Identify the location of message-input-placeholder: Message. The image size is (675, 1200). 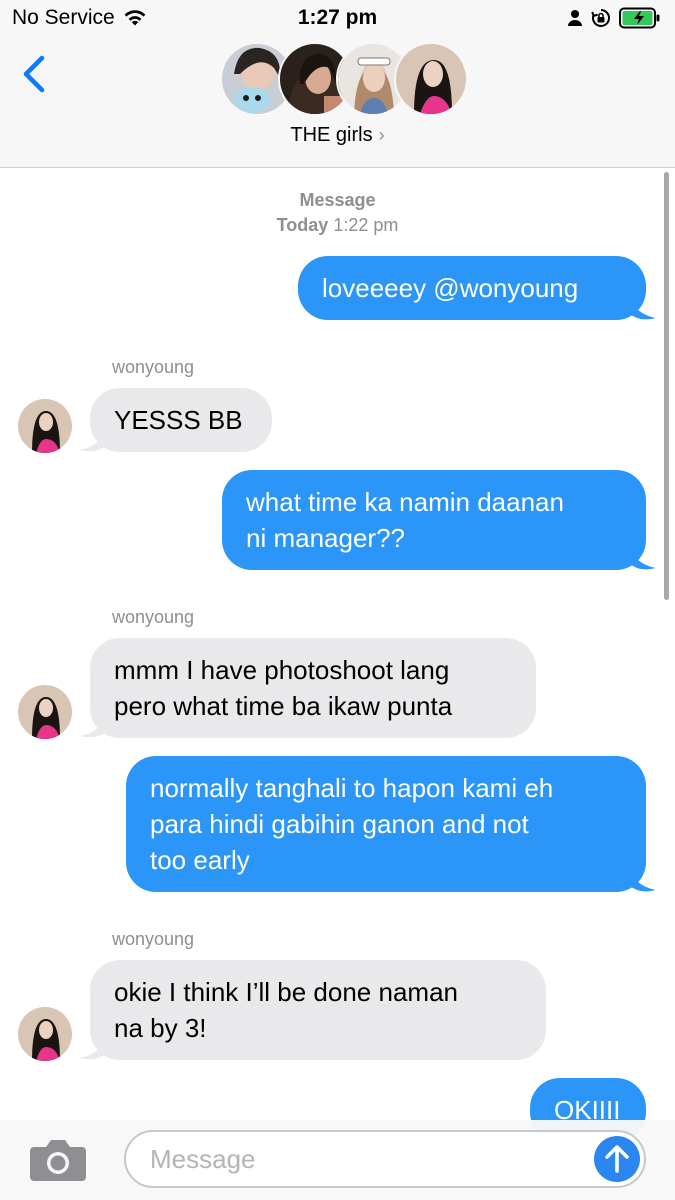
(203, 1159).